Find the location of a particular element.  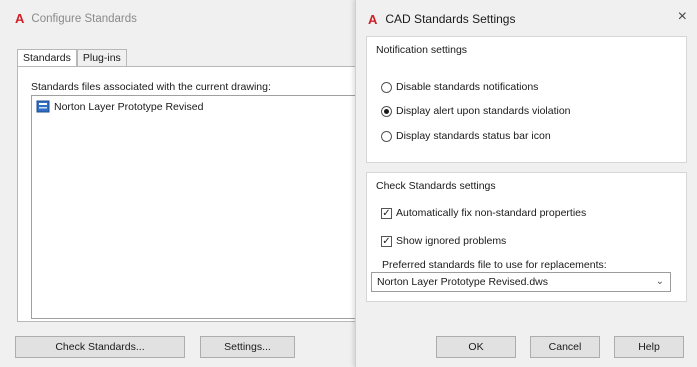

preferred-file-select: Norton Layer Prototype Revised.dws ⌄ is located at coordinates (521, 282).